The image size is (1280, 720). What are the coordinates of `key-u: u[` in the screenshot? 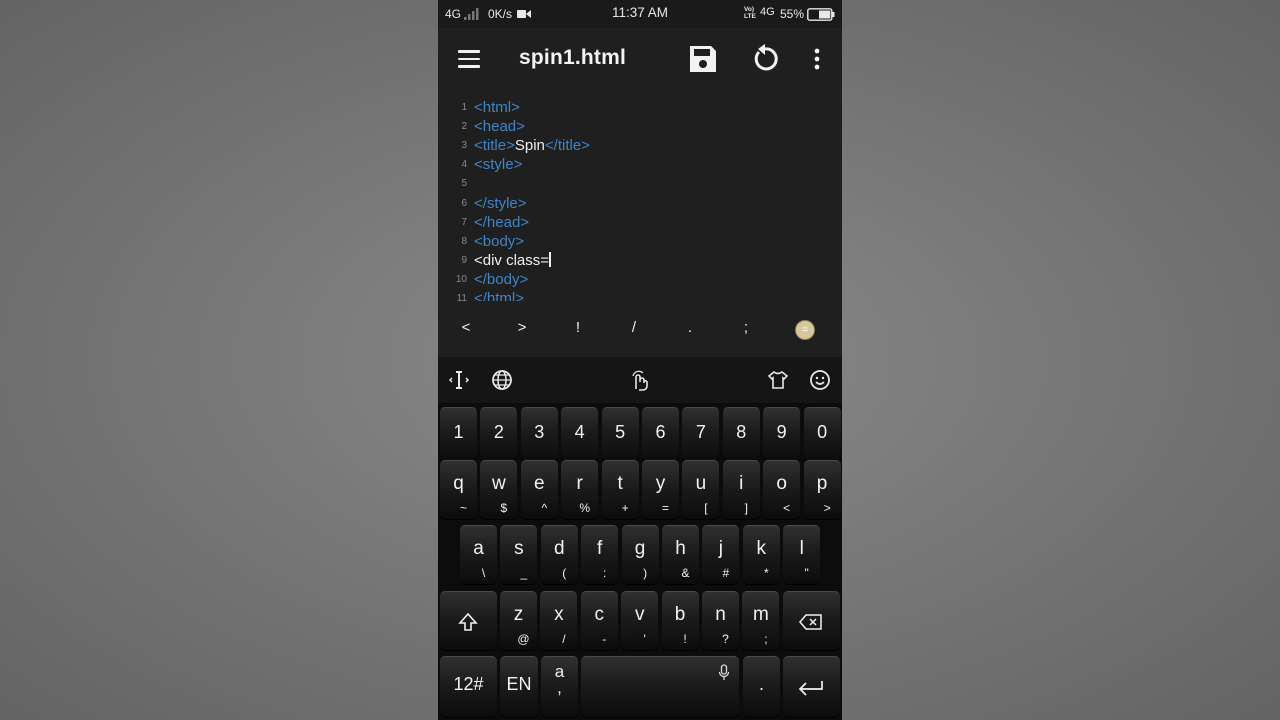 It's located at (701, 490).